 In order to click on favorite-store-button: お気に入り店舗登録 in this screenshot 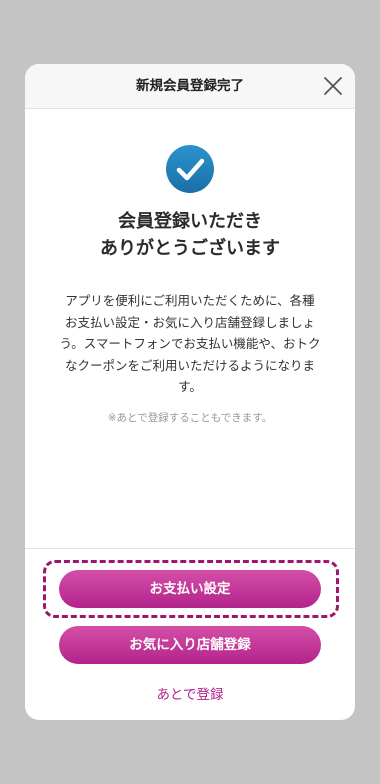, I will do `click(190, 645)`.